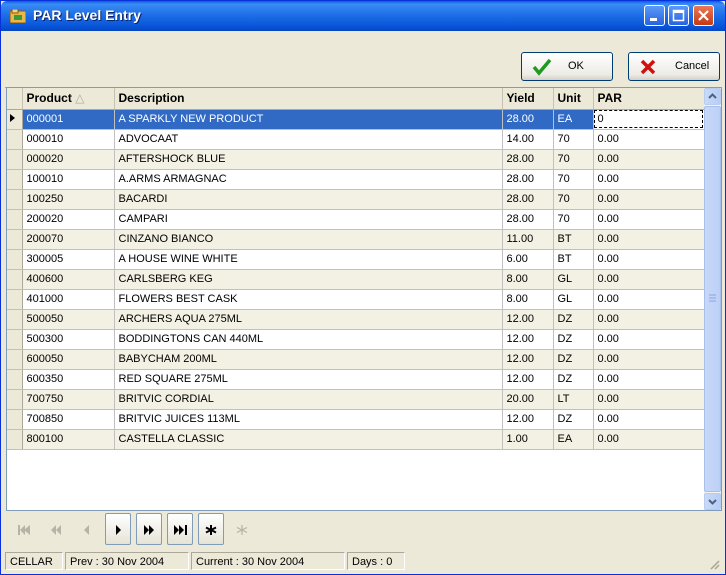 This screenshot has height=575, width=726. I want to click on description-cell: CAMPARI, so click(308, 219).